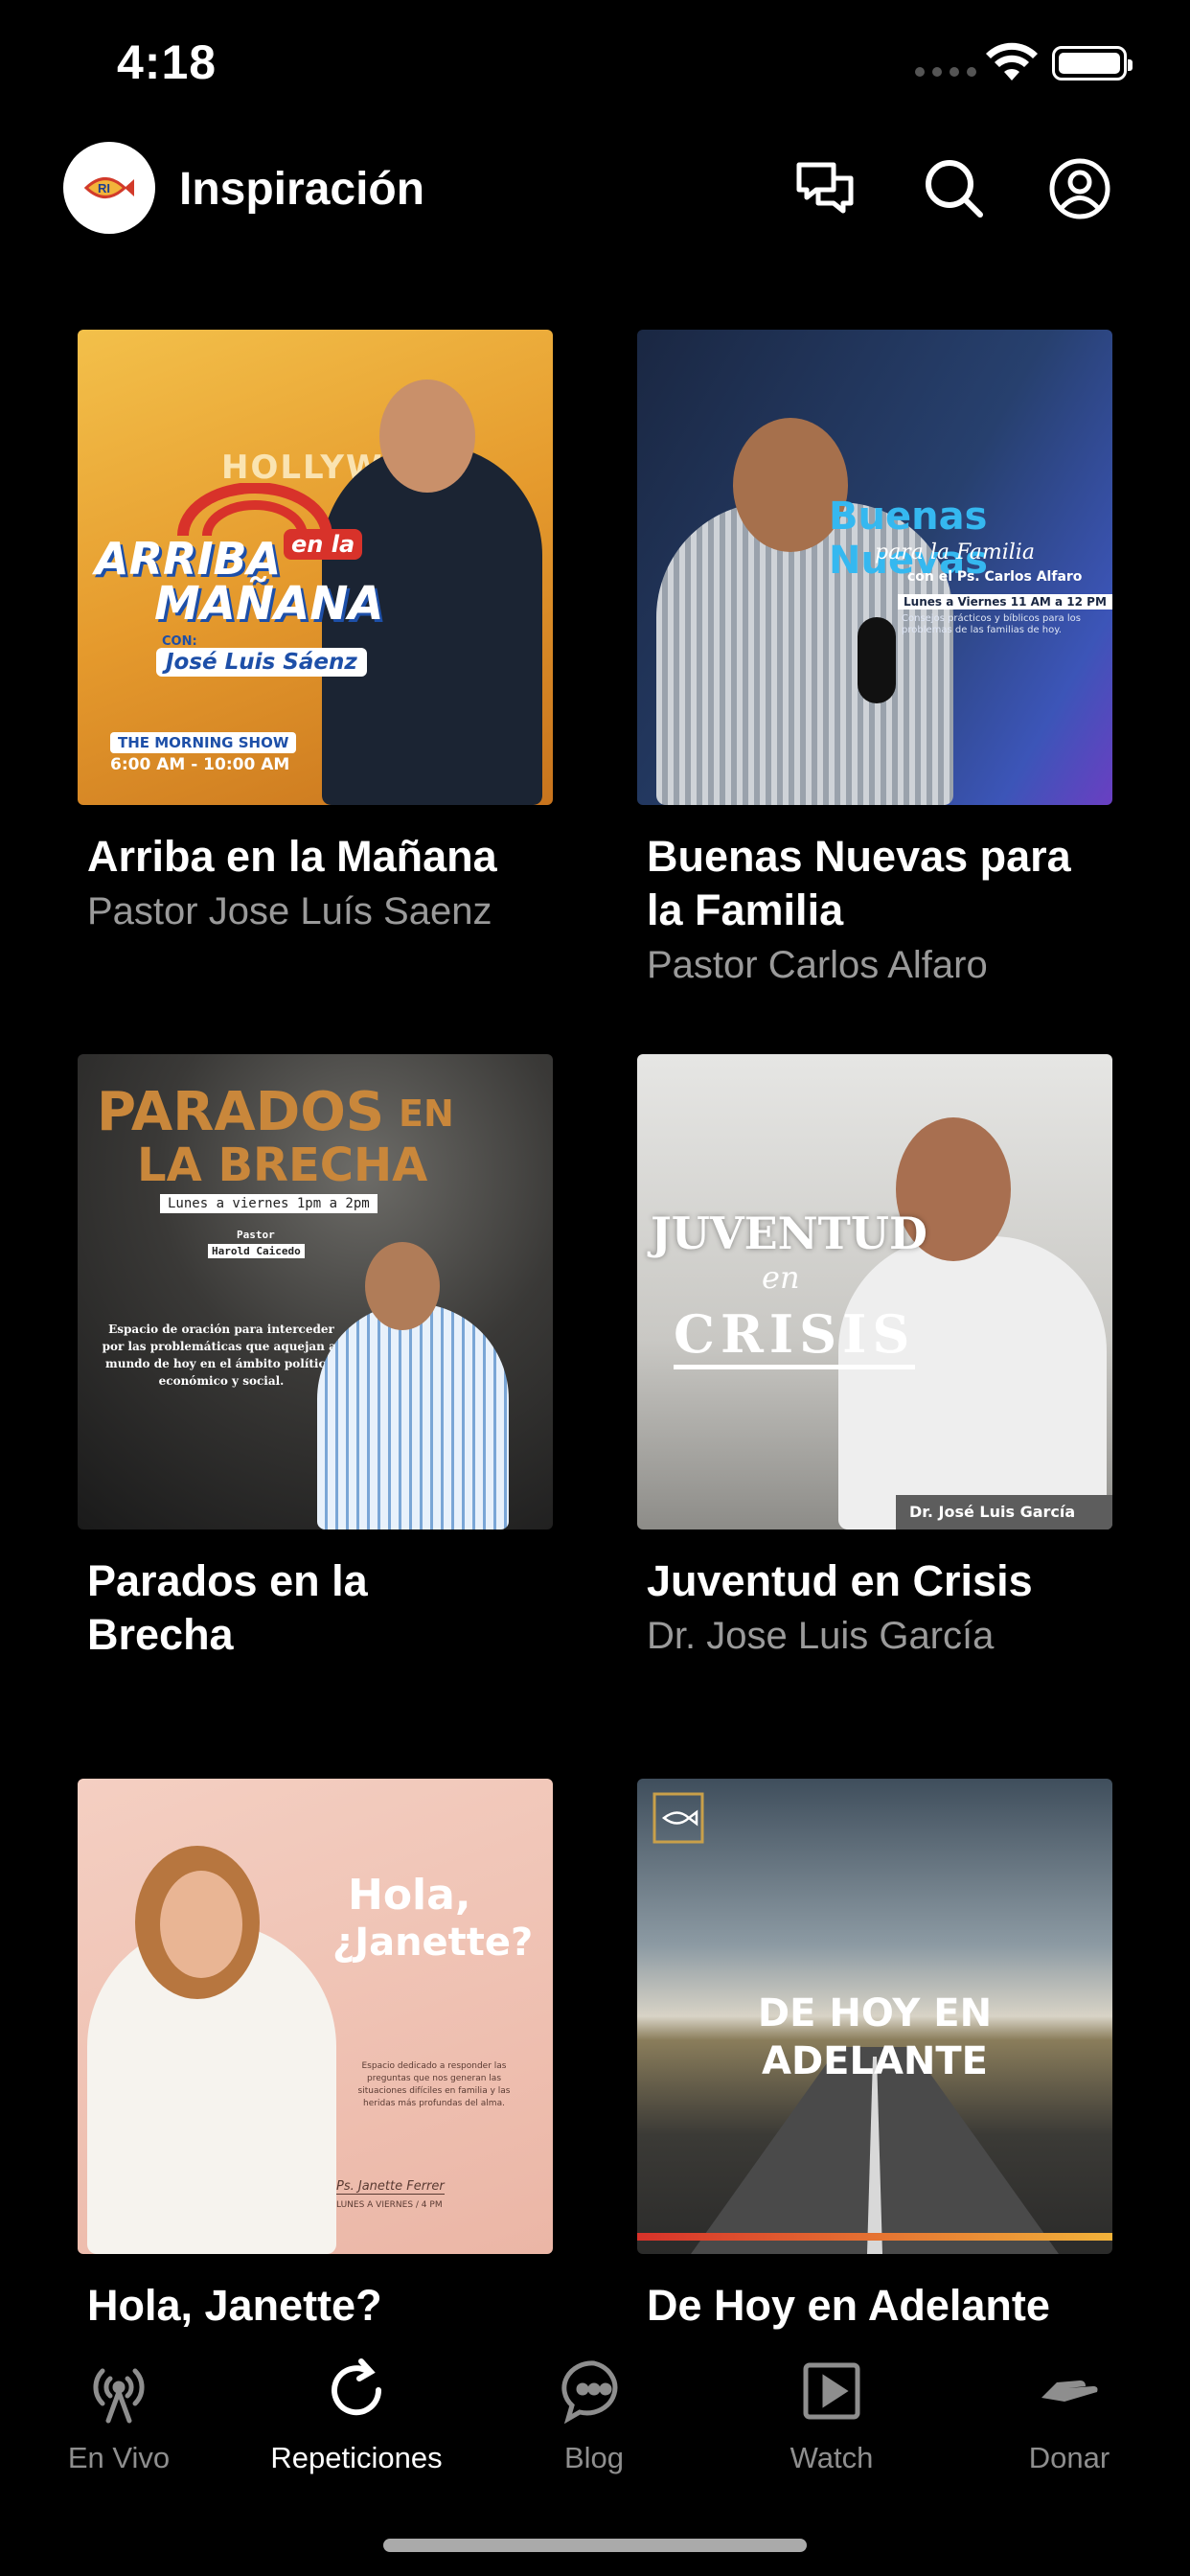  Describe the element at coordinates (256, 1251) in the screenshot. I see `art-host-name: Harold Caicedo` at that location.